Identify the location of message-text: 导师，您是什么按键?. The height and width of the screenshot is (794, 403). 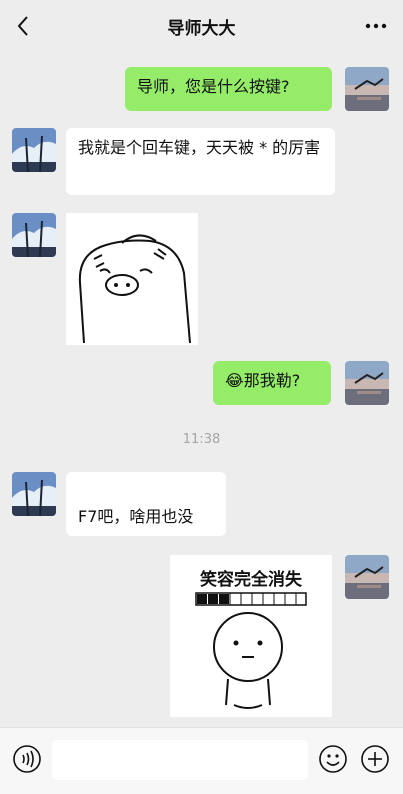
(213, 86).